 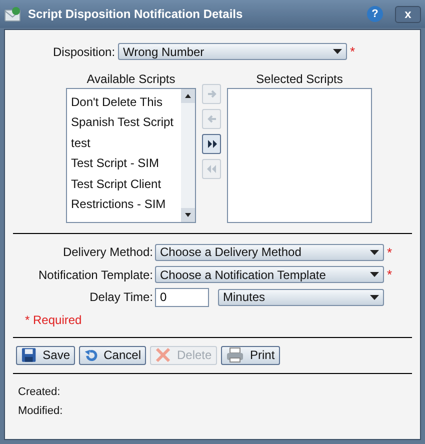 I want to click on undo-arrow-icon, so click(x=91, y=355).